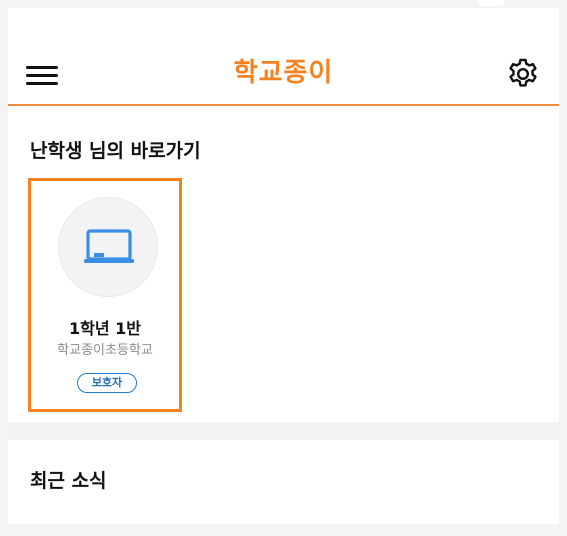 This screenshot has height=536, width=567. Describe the element at coordinates (491, 3) in the screenshot. I see `status-bar-fragment` at that location.